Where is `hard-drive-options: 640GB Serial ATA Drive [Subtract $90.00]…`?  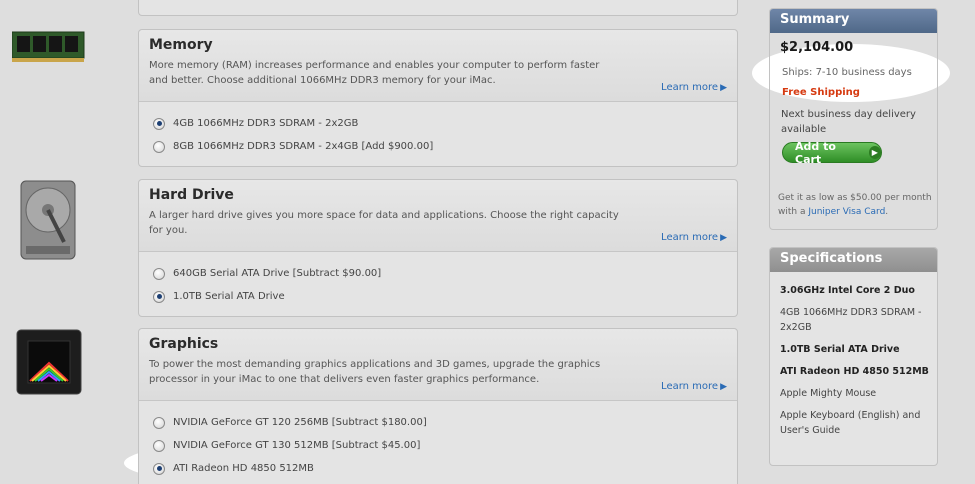 hard-drive-options: 640GB Serial ATA Drive [Subtract $90.00]… is located at coordinates (438, 280).